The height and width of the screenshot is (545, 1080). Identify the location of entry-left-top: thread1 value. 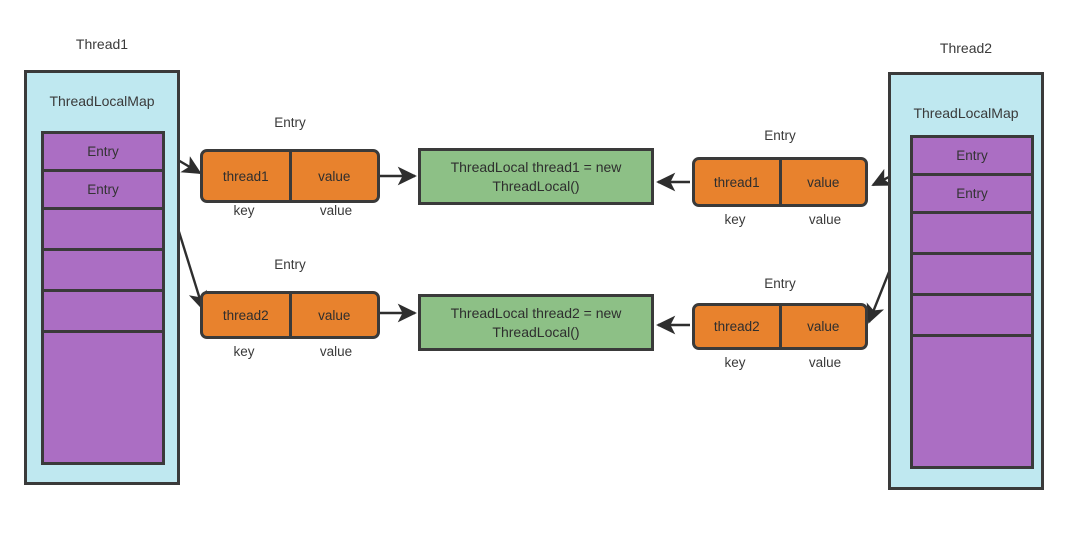
(290, 176).